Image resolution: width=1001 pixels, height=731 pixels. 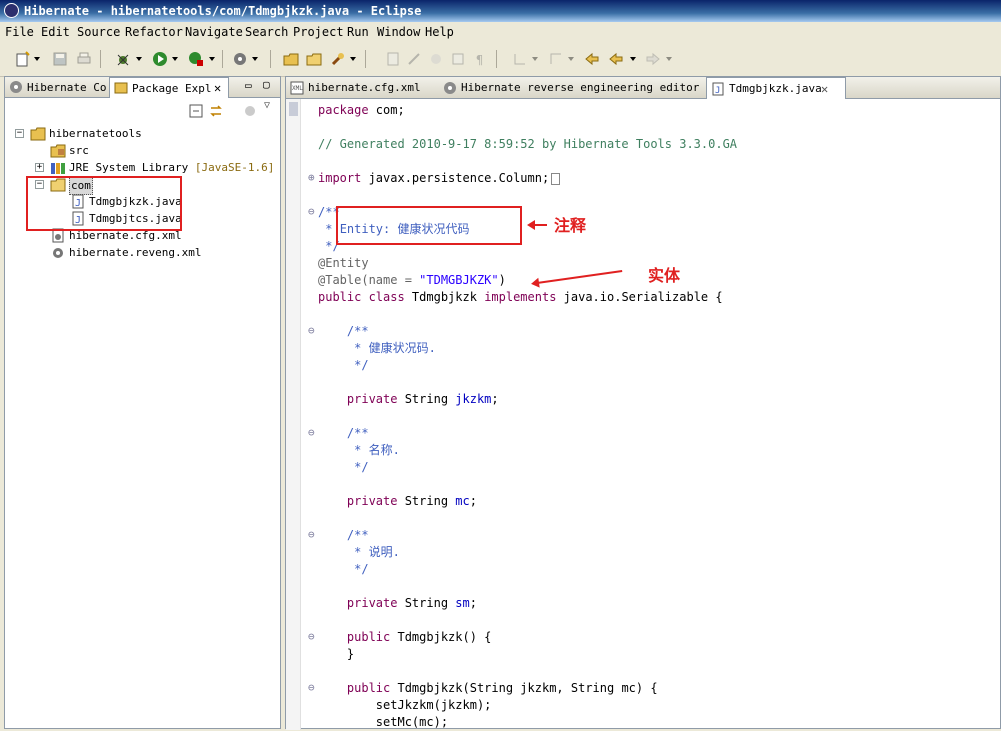 What do you see at coordinates (19, 133) in the screenshot?
I see `collapse-icon: −` at bounding box center [19, 133].